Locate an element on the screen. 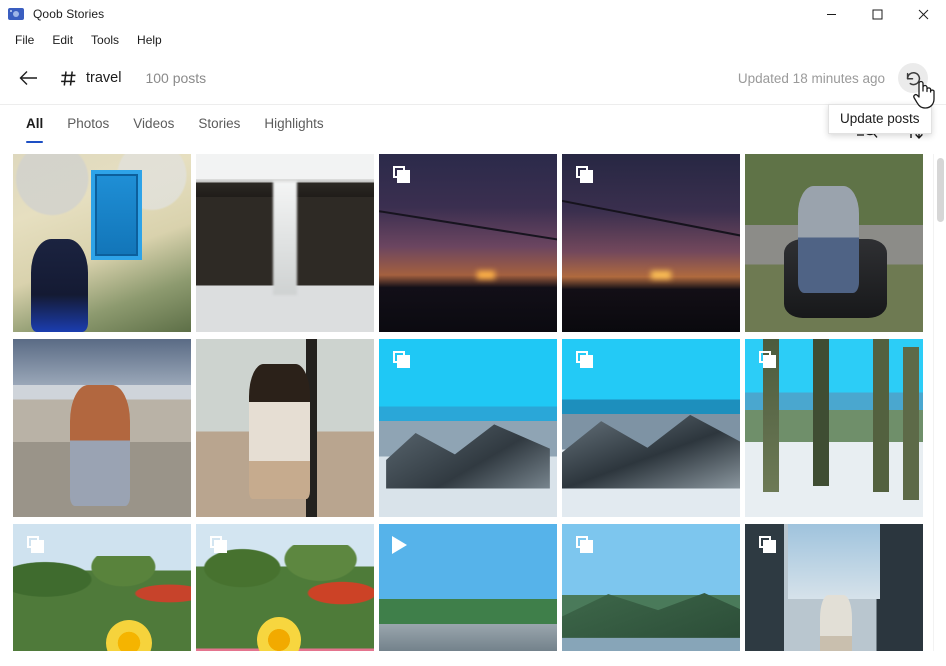  tabs-list: All Photos Videos Stories Highlights is located at coordinates (175, 129).